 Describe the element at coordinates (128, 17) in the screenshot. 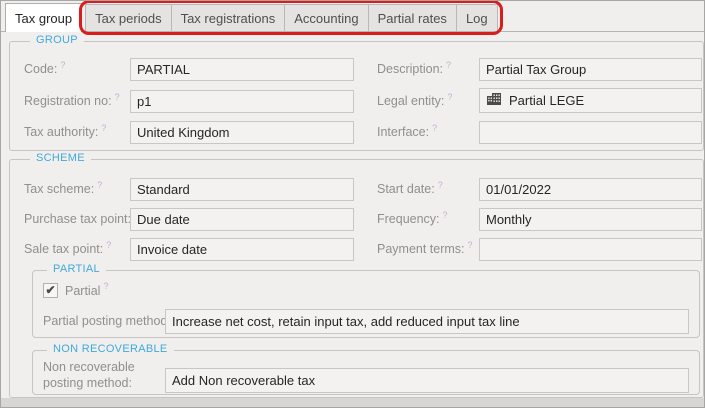

I see `tab-tax-periods: Tax periods` at that location.